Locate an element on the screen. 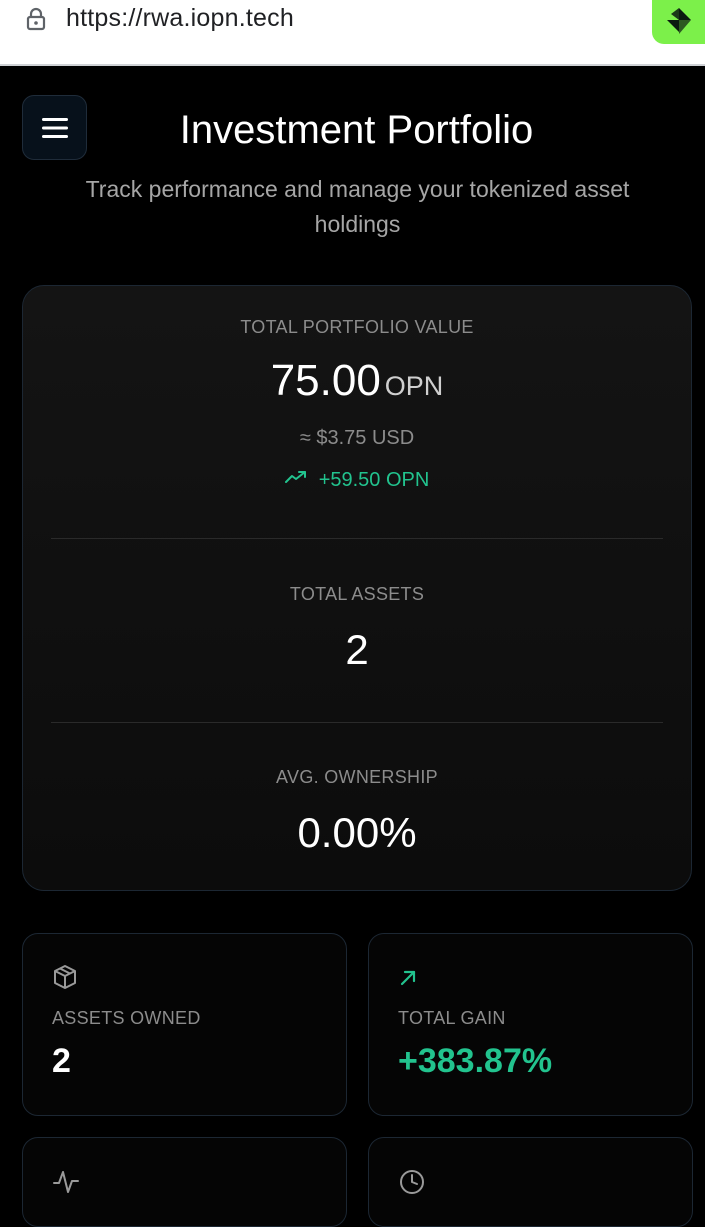 The image size is (705, 1227). avg-ownership-value: 0.00% is located at coordinates (357, 832).